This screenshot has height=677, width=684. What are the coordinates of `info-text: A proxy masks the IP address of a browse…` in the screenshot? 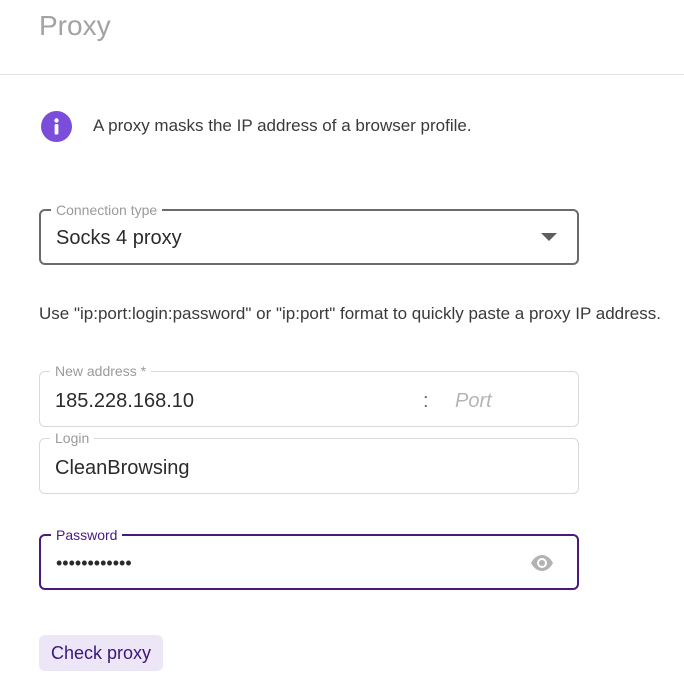 It's located at (282, 125).